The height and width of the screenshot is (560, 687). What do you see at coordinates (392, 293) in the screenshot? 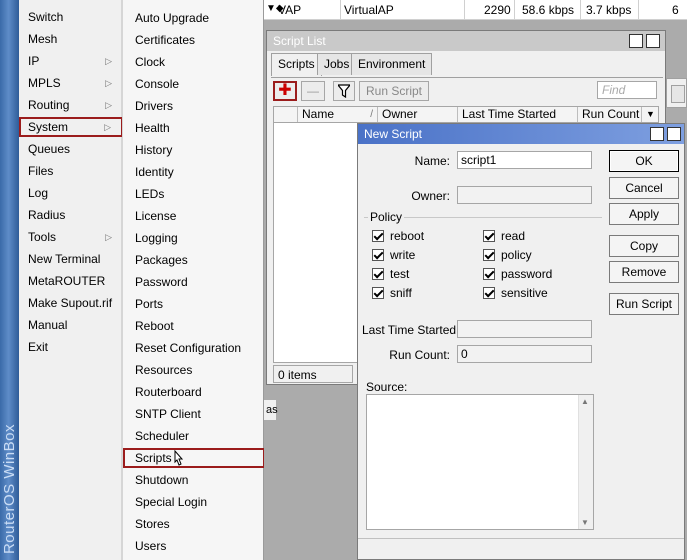
I see `policy-sniff: sniff` at bounding box center [392, 293].